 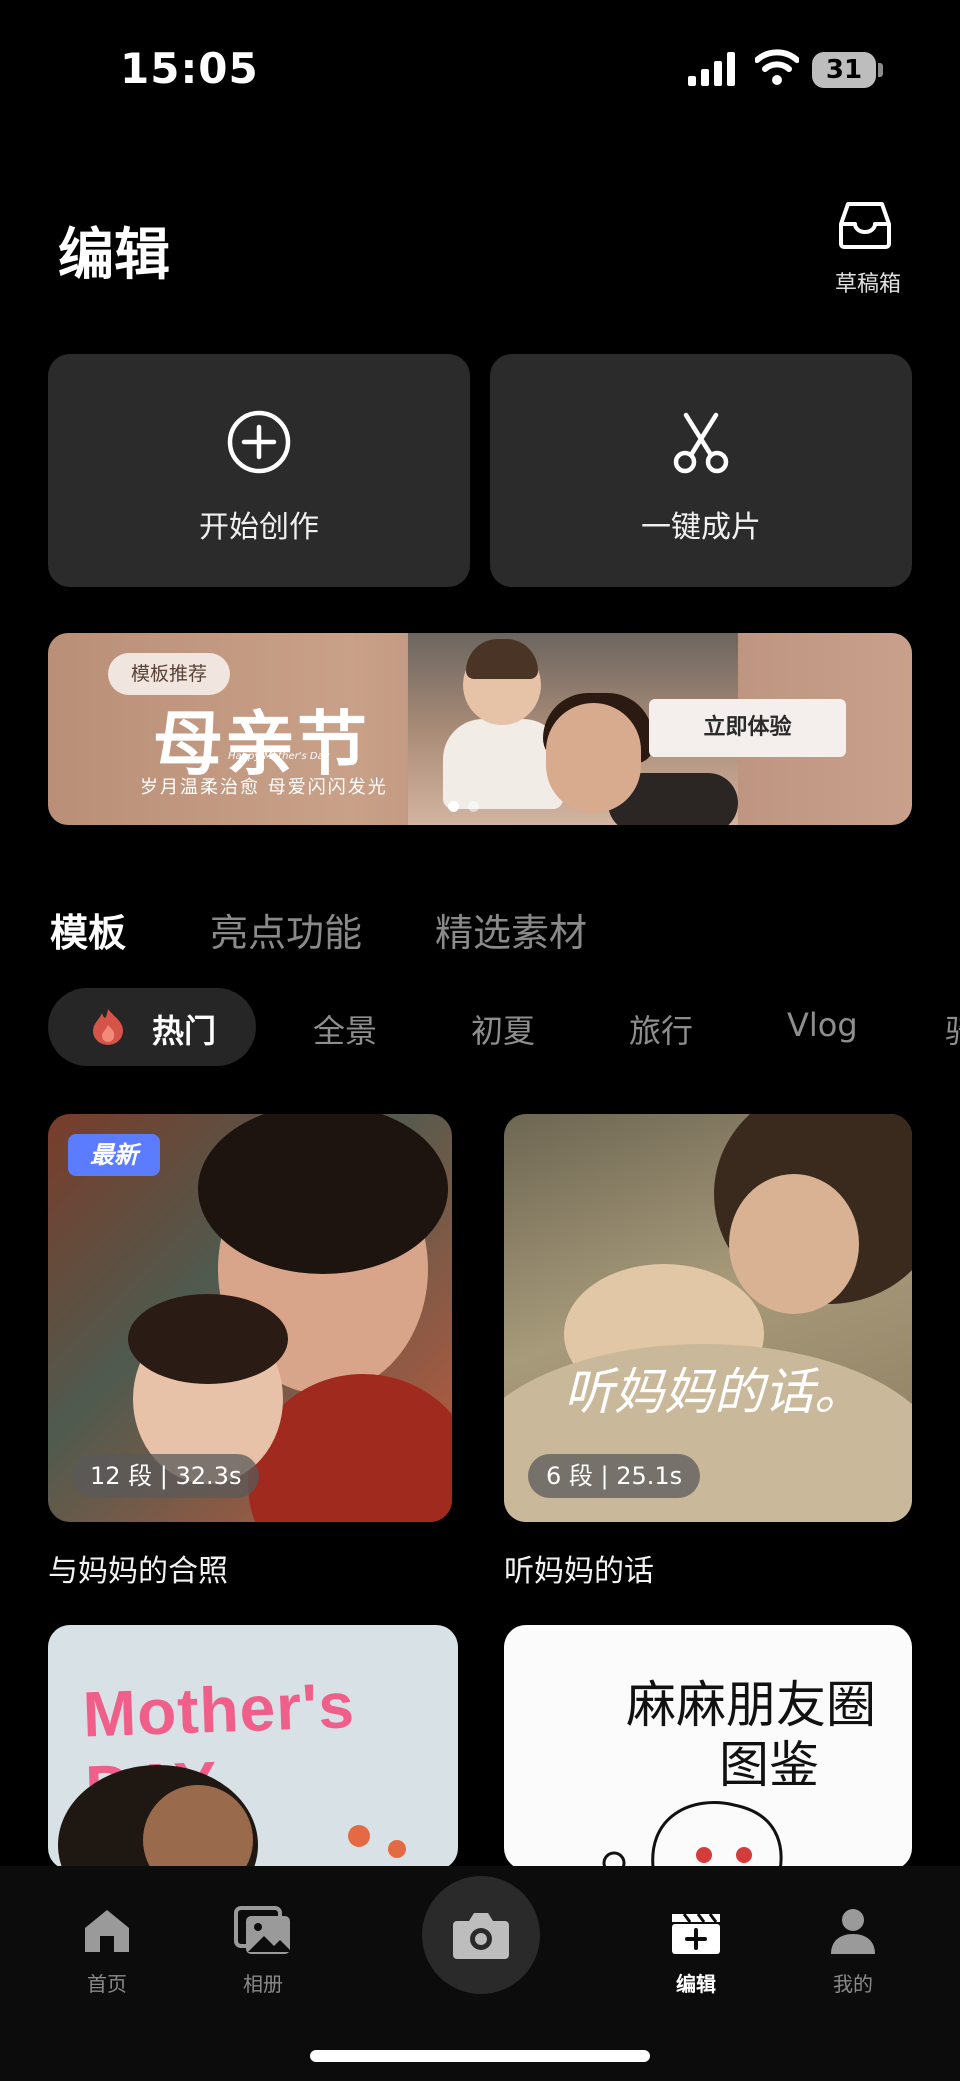 I want to click on drafts-label: 草稿箱, so click(x=867, y=284).